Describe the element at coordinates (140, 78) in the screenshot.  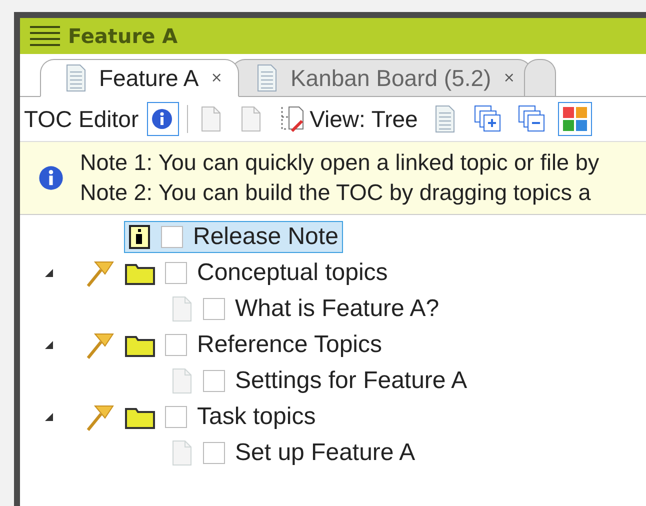
I see `tab: Feature A ×` at that location.